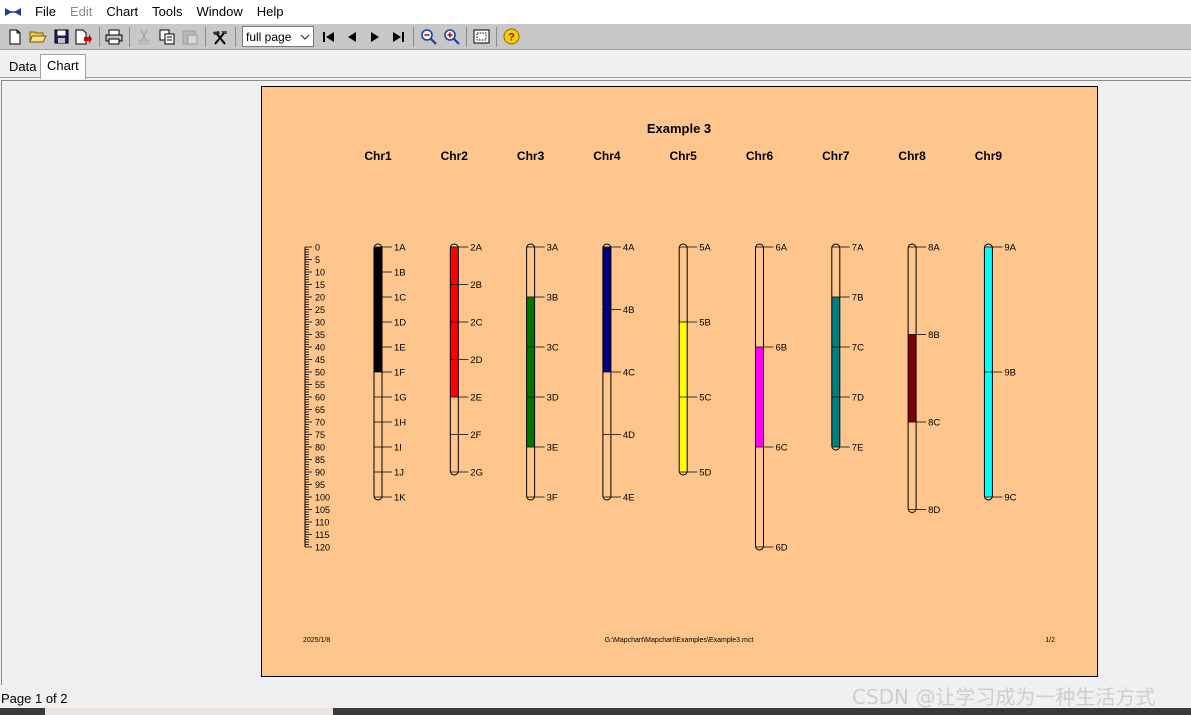 This screenshot has width=1191, height=715. What do you see at coordinates (38, 37) in the screenshot?
I see `open-button` at bounding box center [38, 37].